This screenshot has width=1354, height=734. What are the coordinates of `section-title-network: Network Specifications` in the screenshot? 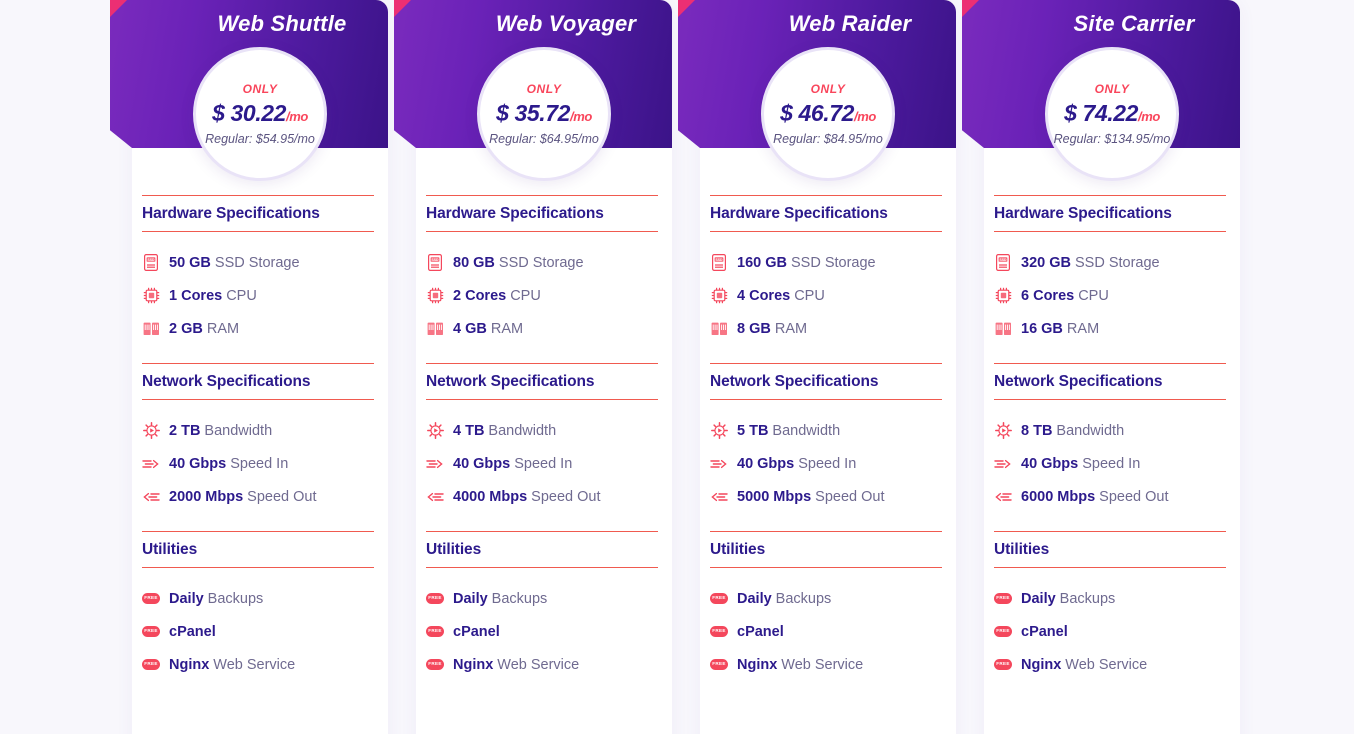 It's located at (510, 381).